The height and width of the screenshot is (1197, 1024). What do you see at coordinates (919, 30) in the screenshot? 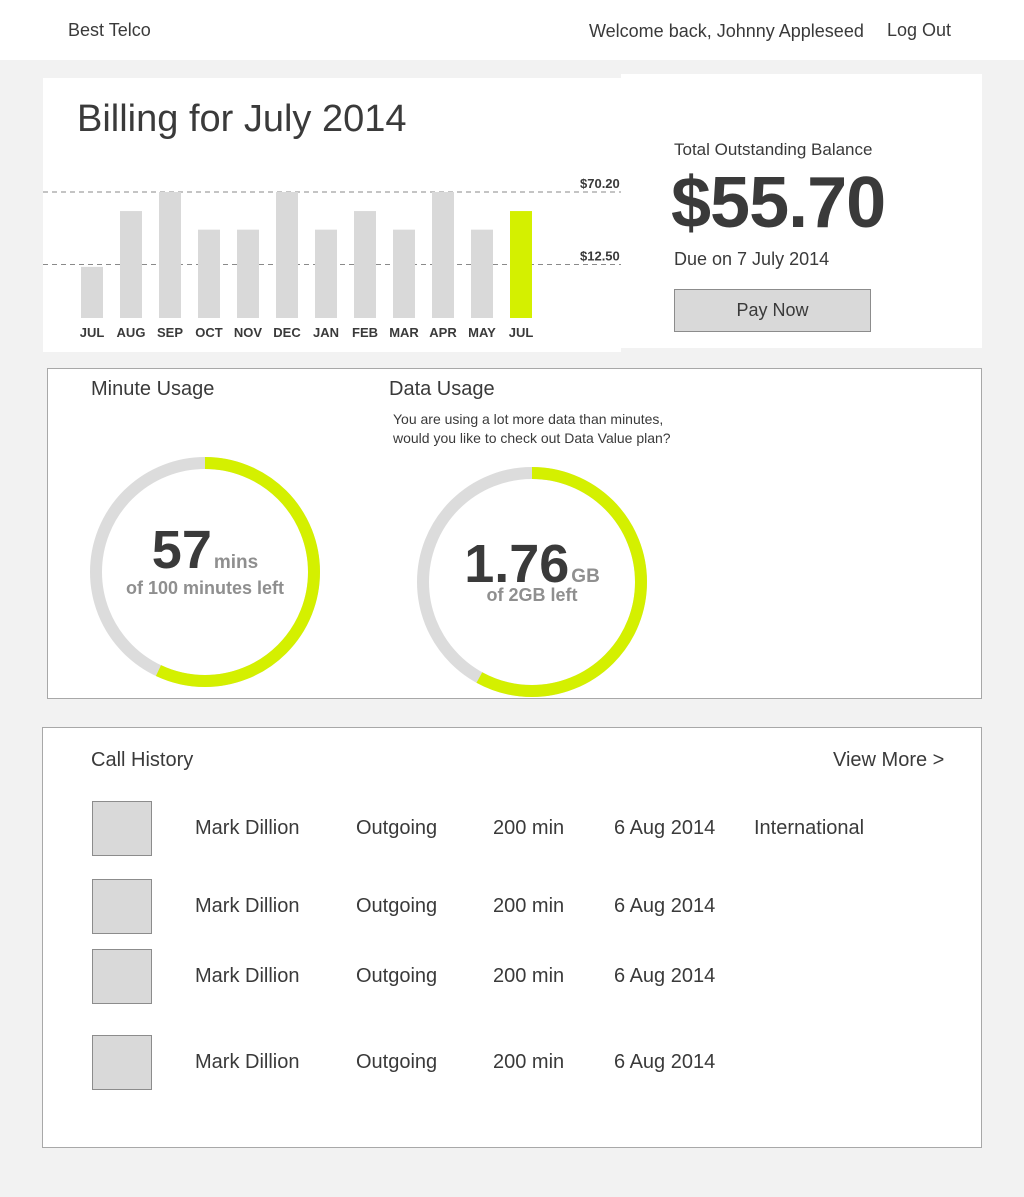
I see `logout-link: Log Out` at bounding box center [919, 30].